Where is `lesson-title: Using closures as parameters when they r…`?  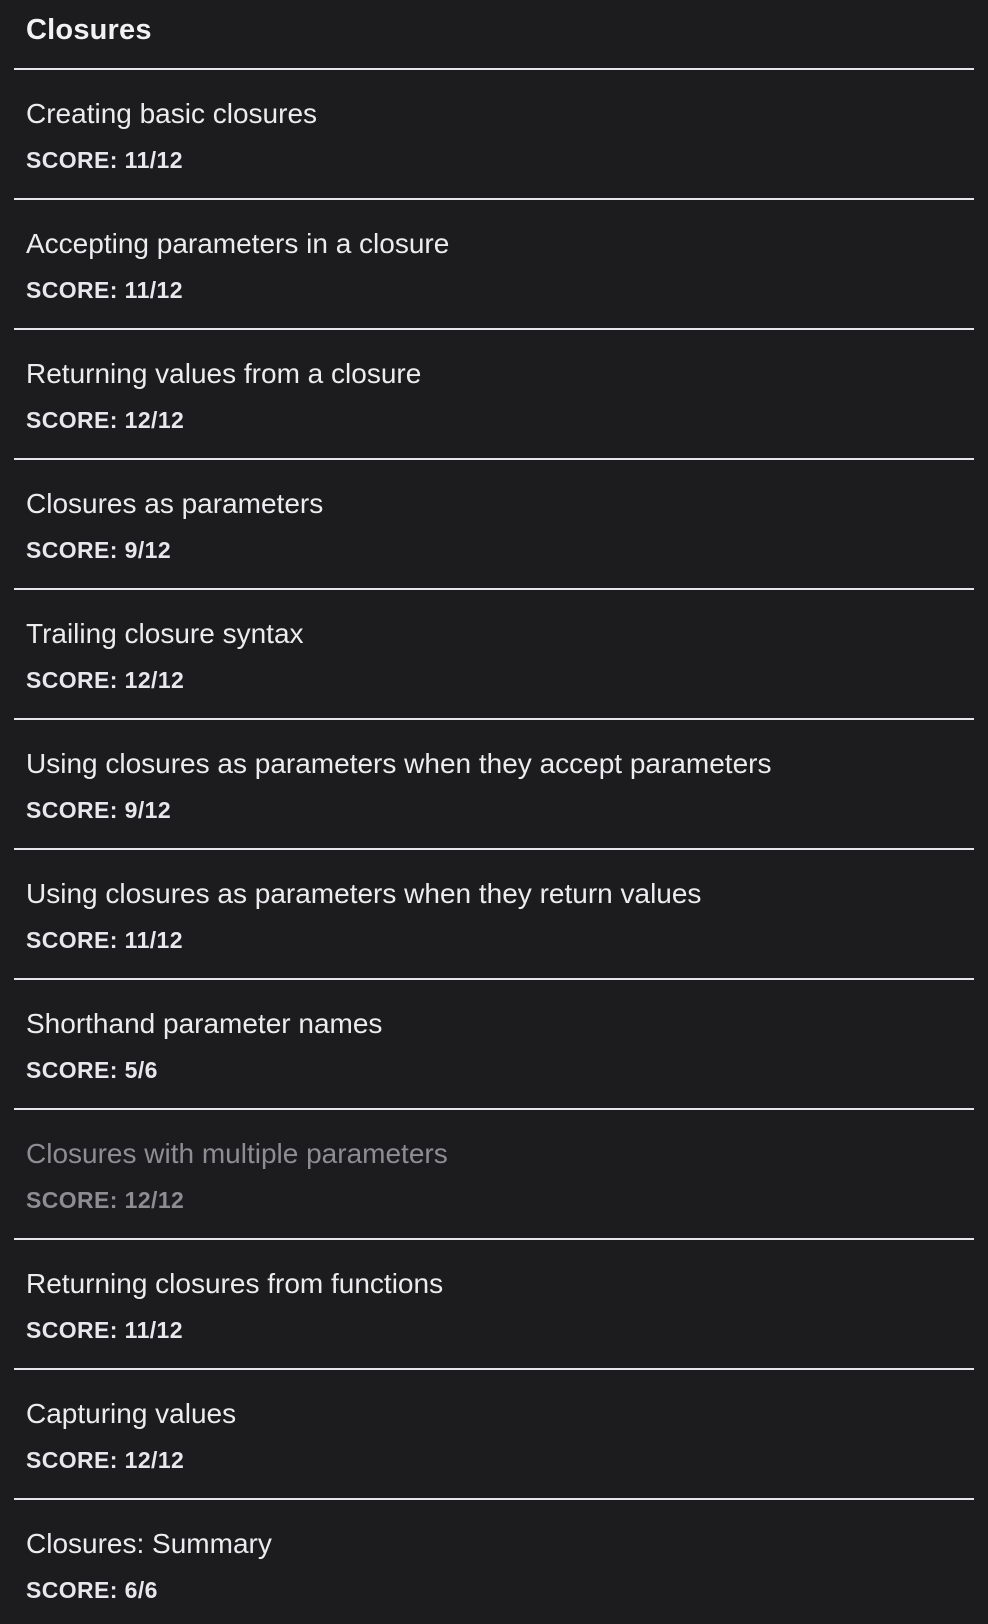
lesson-title: Using closures as parameters when they r… is located at coordinates (364, 893).